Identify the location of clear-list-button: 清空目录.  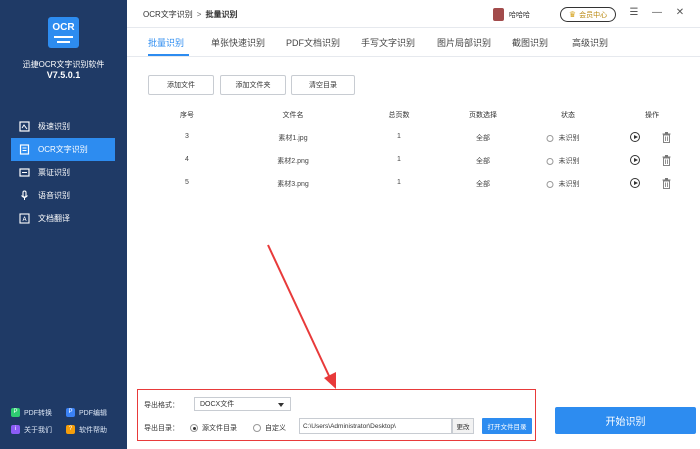
(323, 85).